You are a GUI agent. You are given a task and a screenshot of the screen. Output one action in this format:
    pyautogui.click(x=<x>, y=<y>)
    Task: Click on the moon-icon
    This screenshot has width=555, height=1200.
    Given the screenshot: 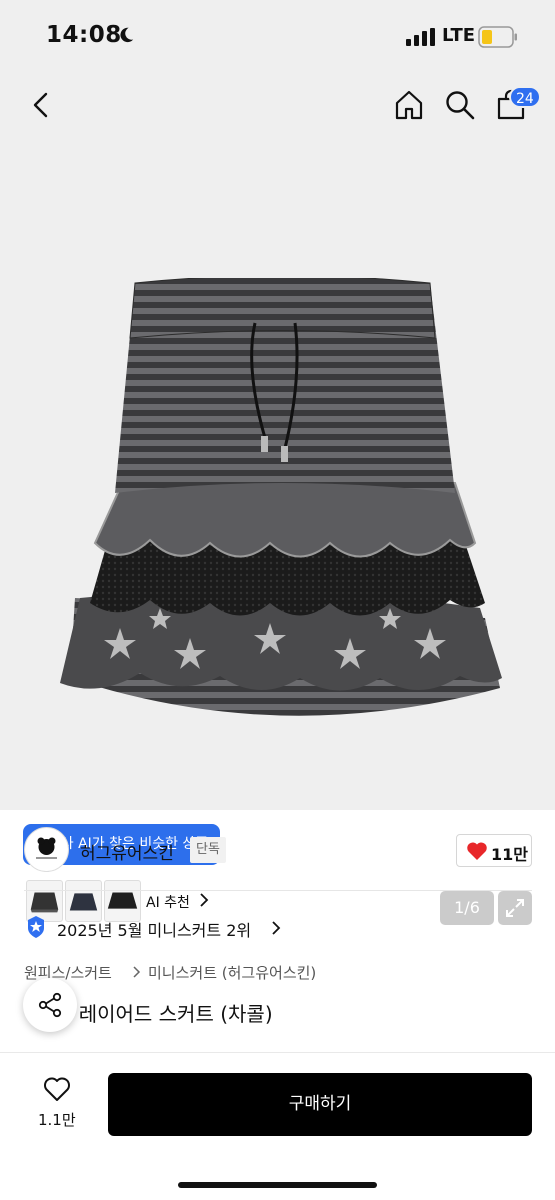 What is the action you would take?
    pyautogui.click(x=127, y=35)
    